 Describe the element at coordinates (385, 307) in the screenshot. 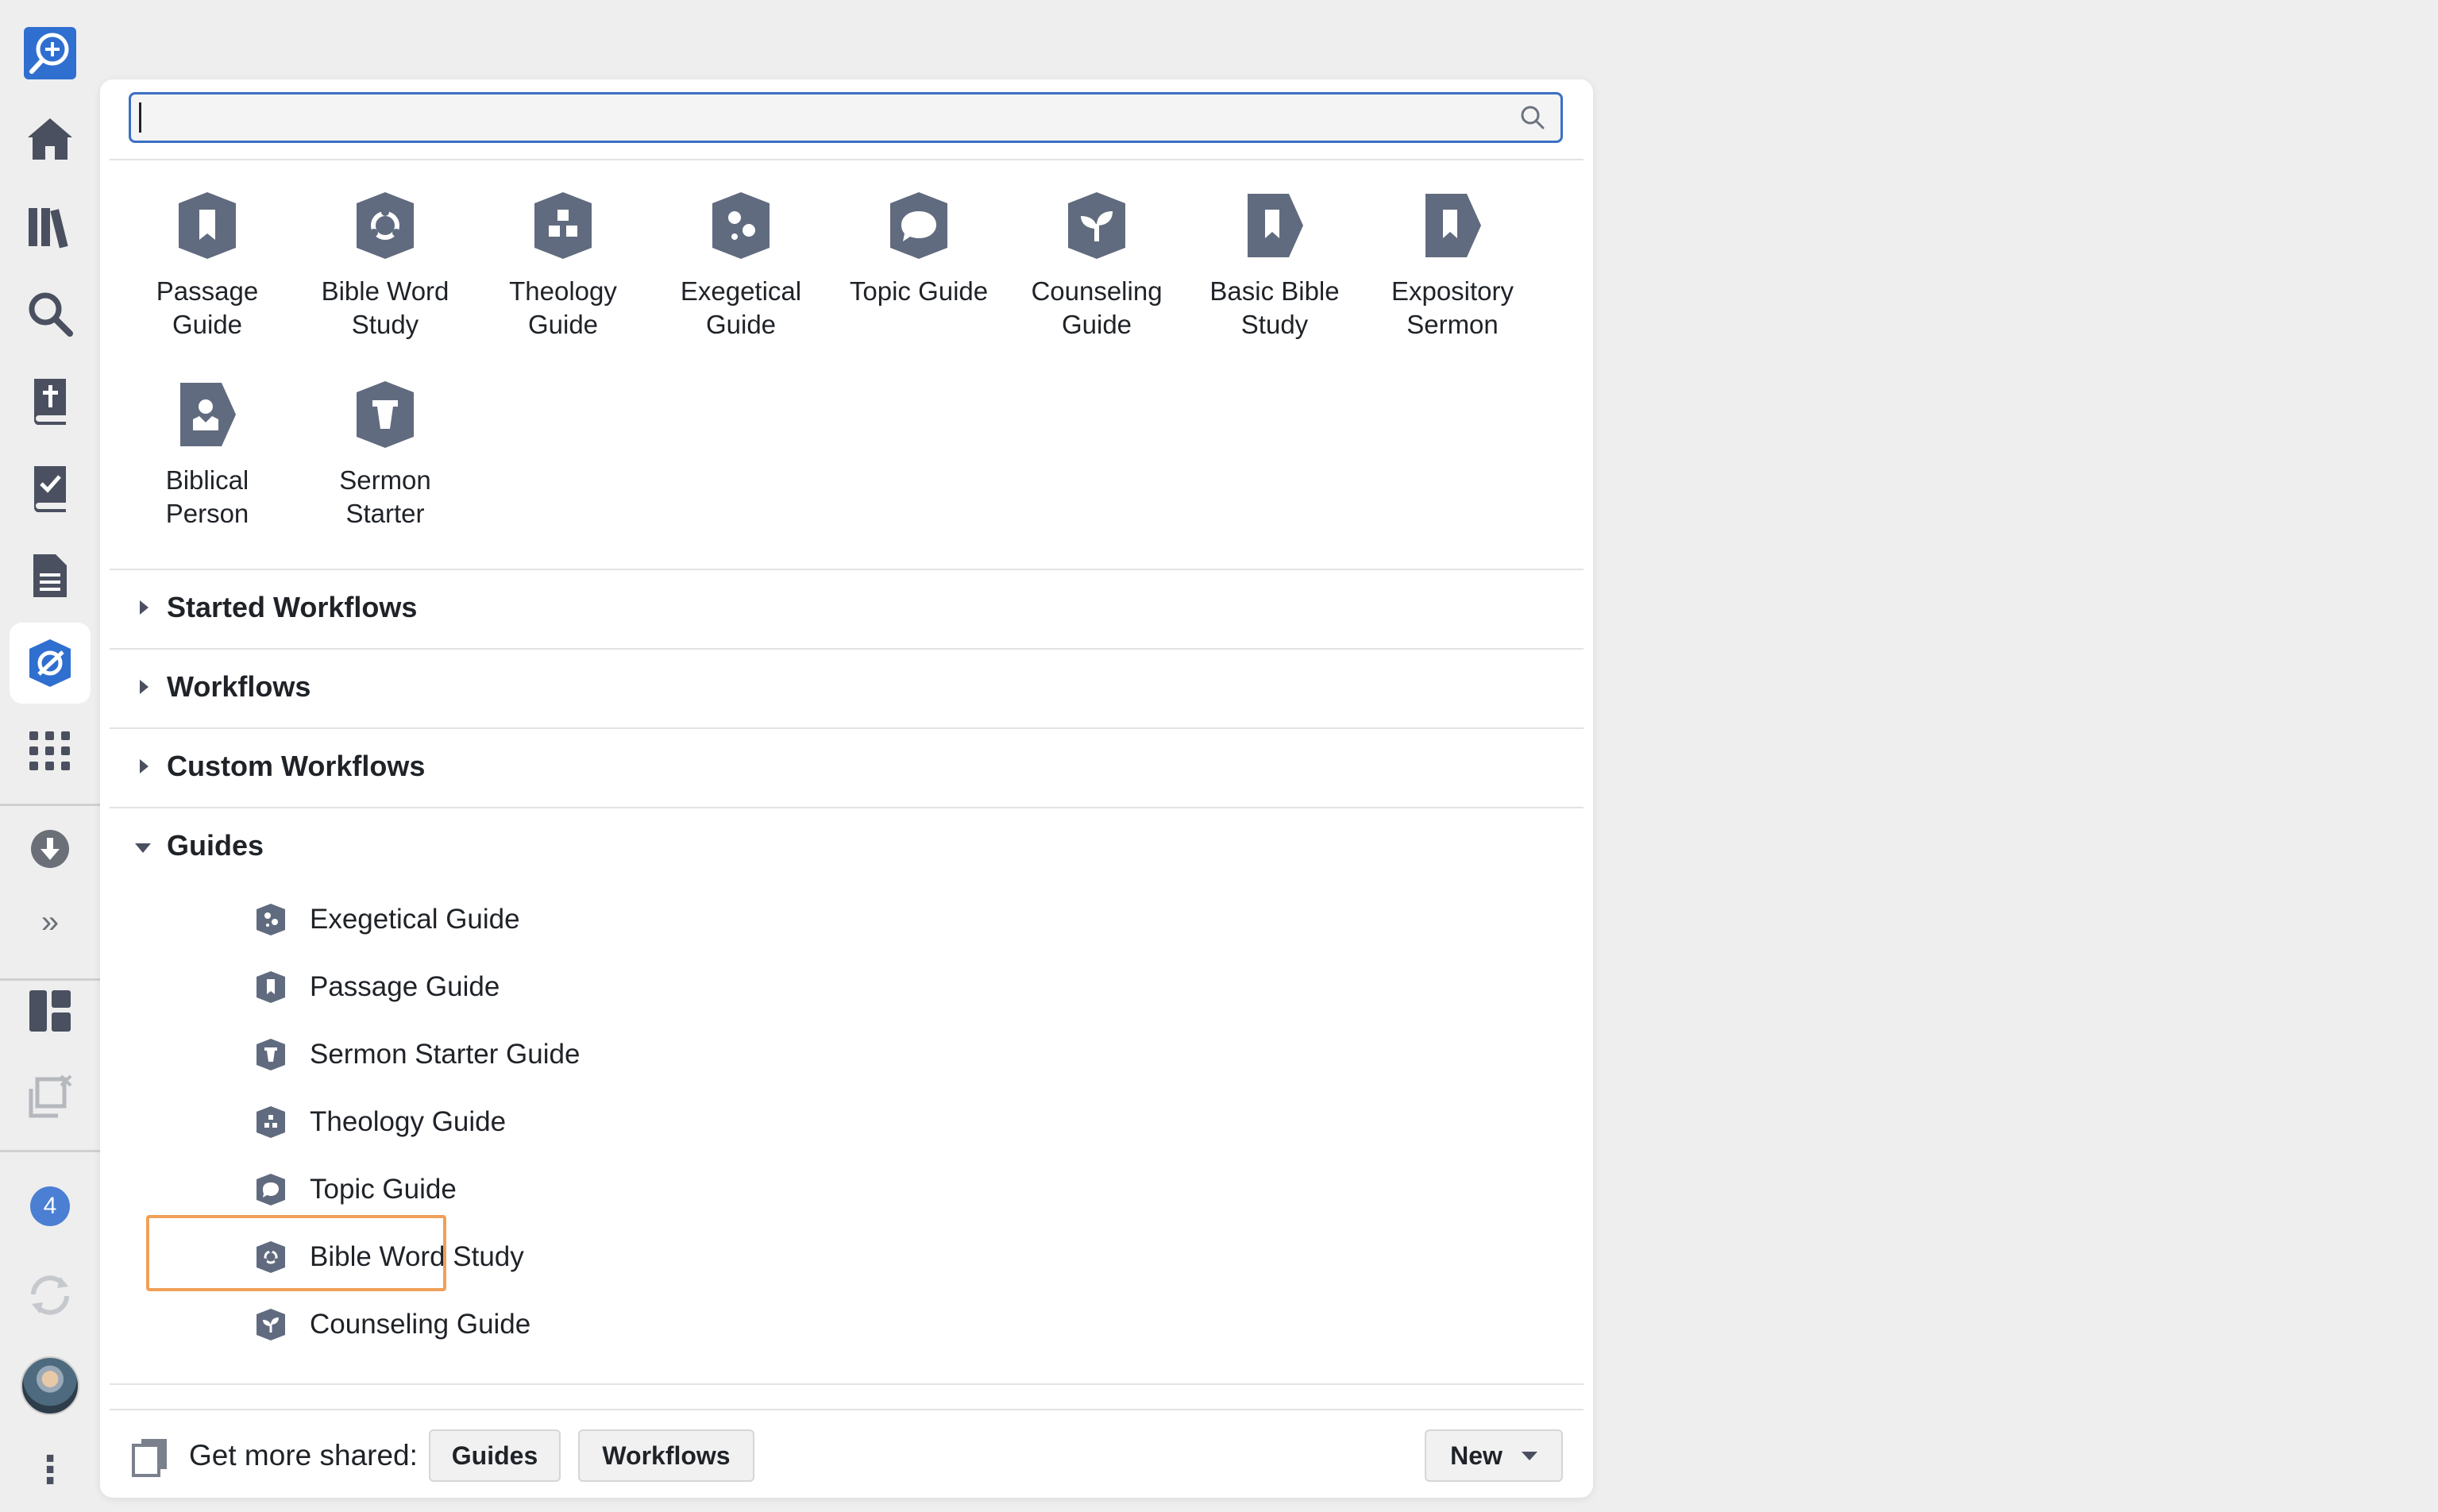

I see `tile-label: Bible Word Study` at that location.